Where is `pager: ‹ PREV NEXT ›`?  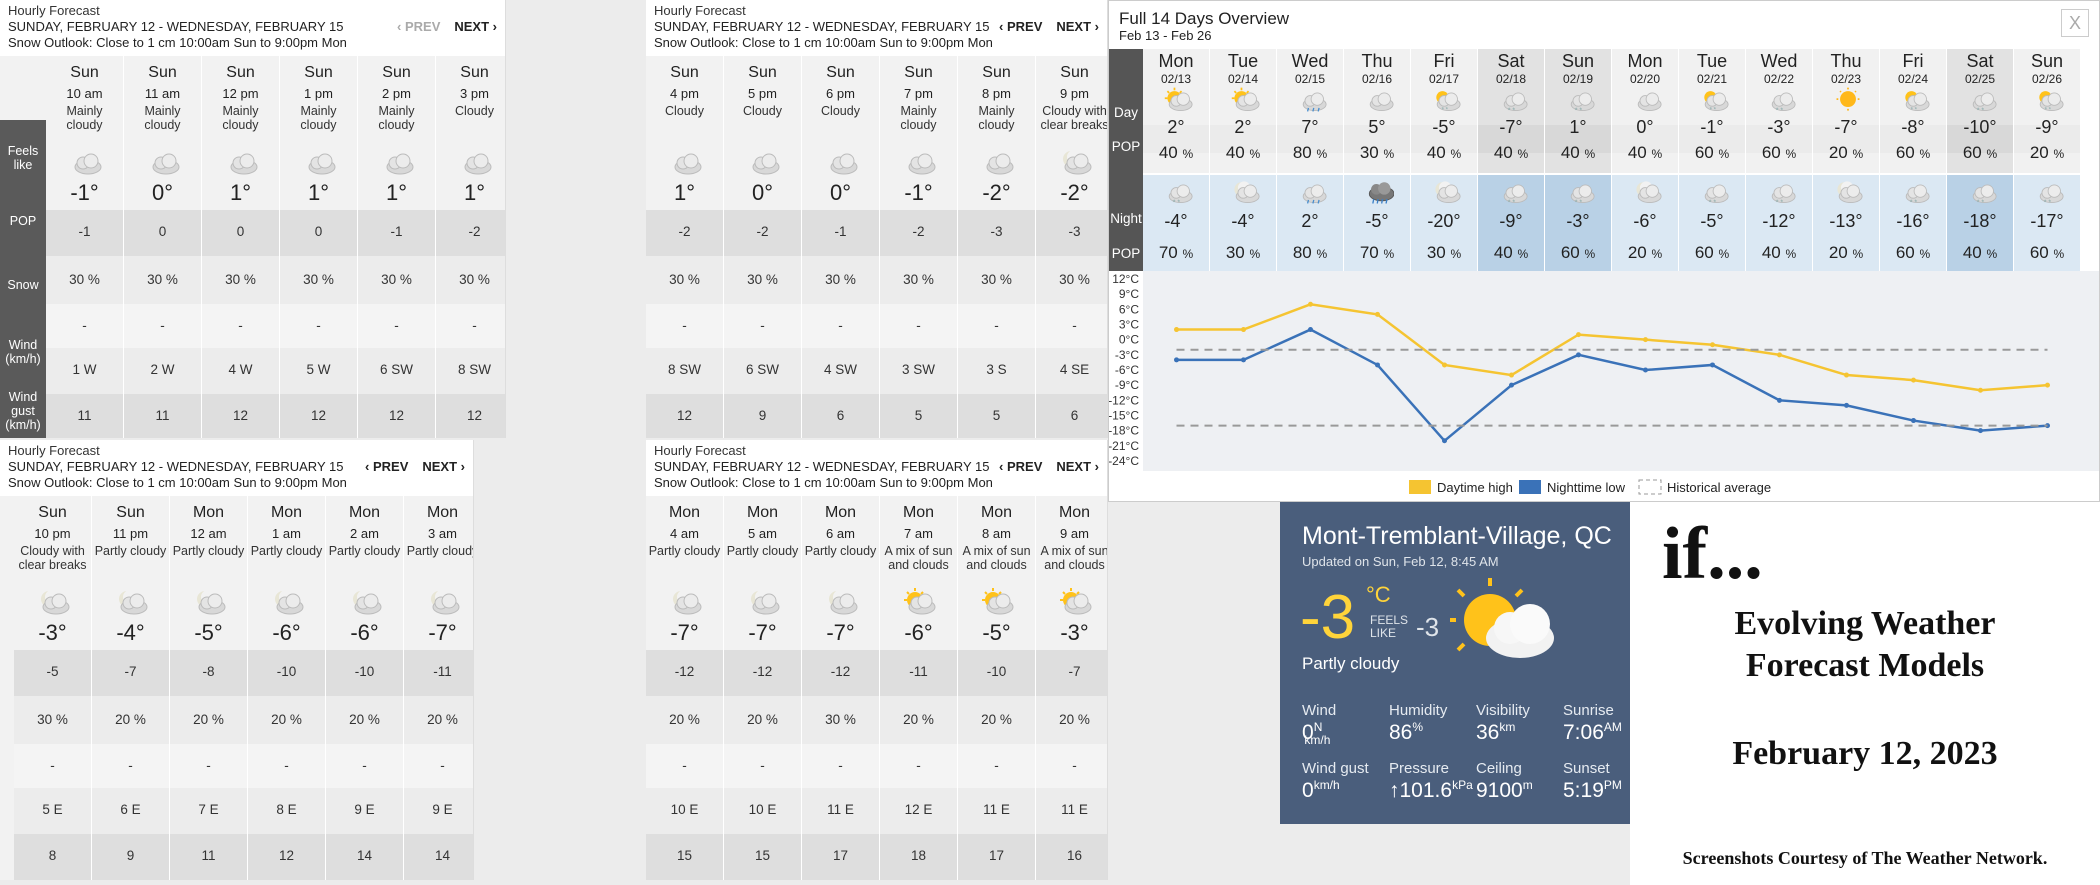
pager: ‹ PREV NEXT › is located at coordinates (1049, 26).